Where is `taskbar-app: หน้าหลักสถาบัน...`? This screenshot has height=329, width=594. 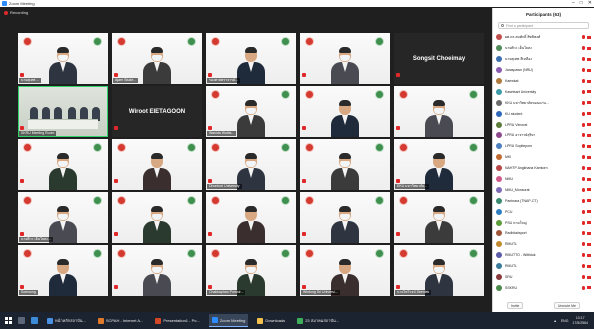
taskbar-app: หน้าหลักสถาบัน... is located at coordinates (66, 320).